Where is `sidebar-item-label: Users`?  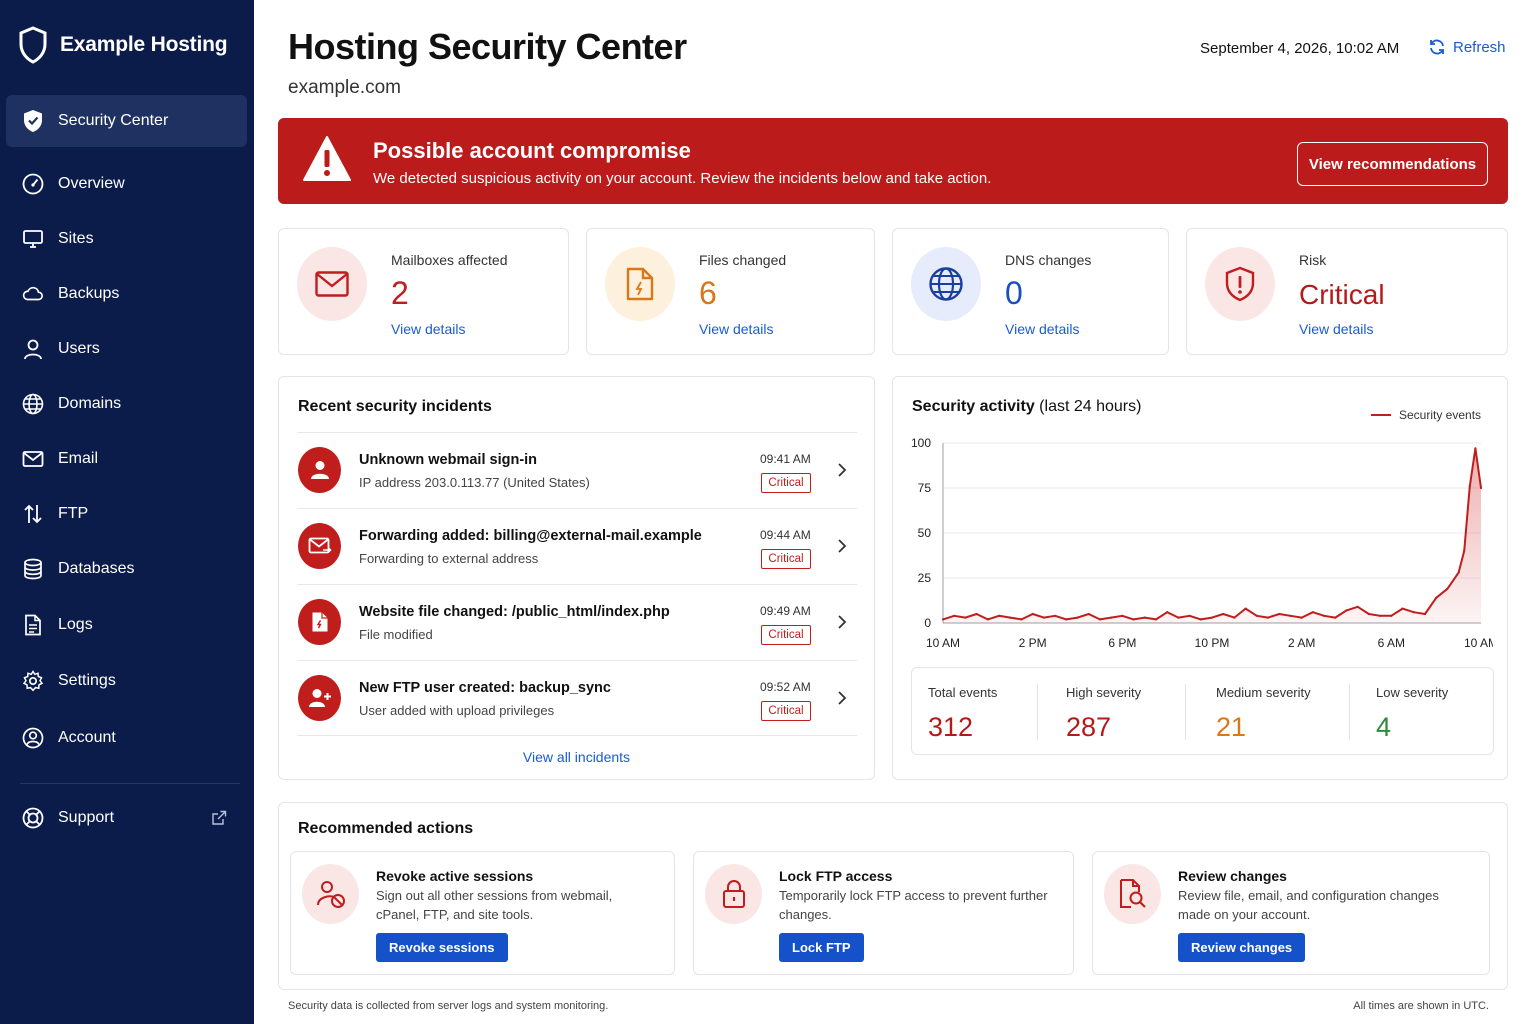
sidebar-item-label: Users is located at coordinates (79, 348).